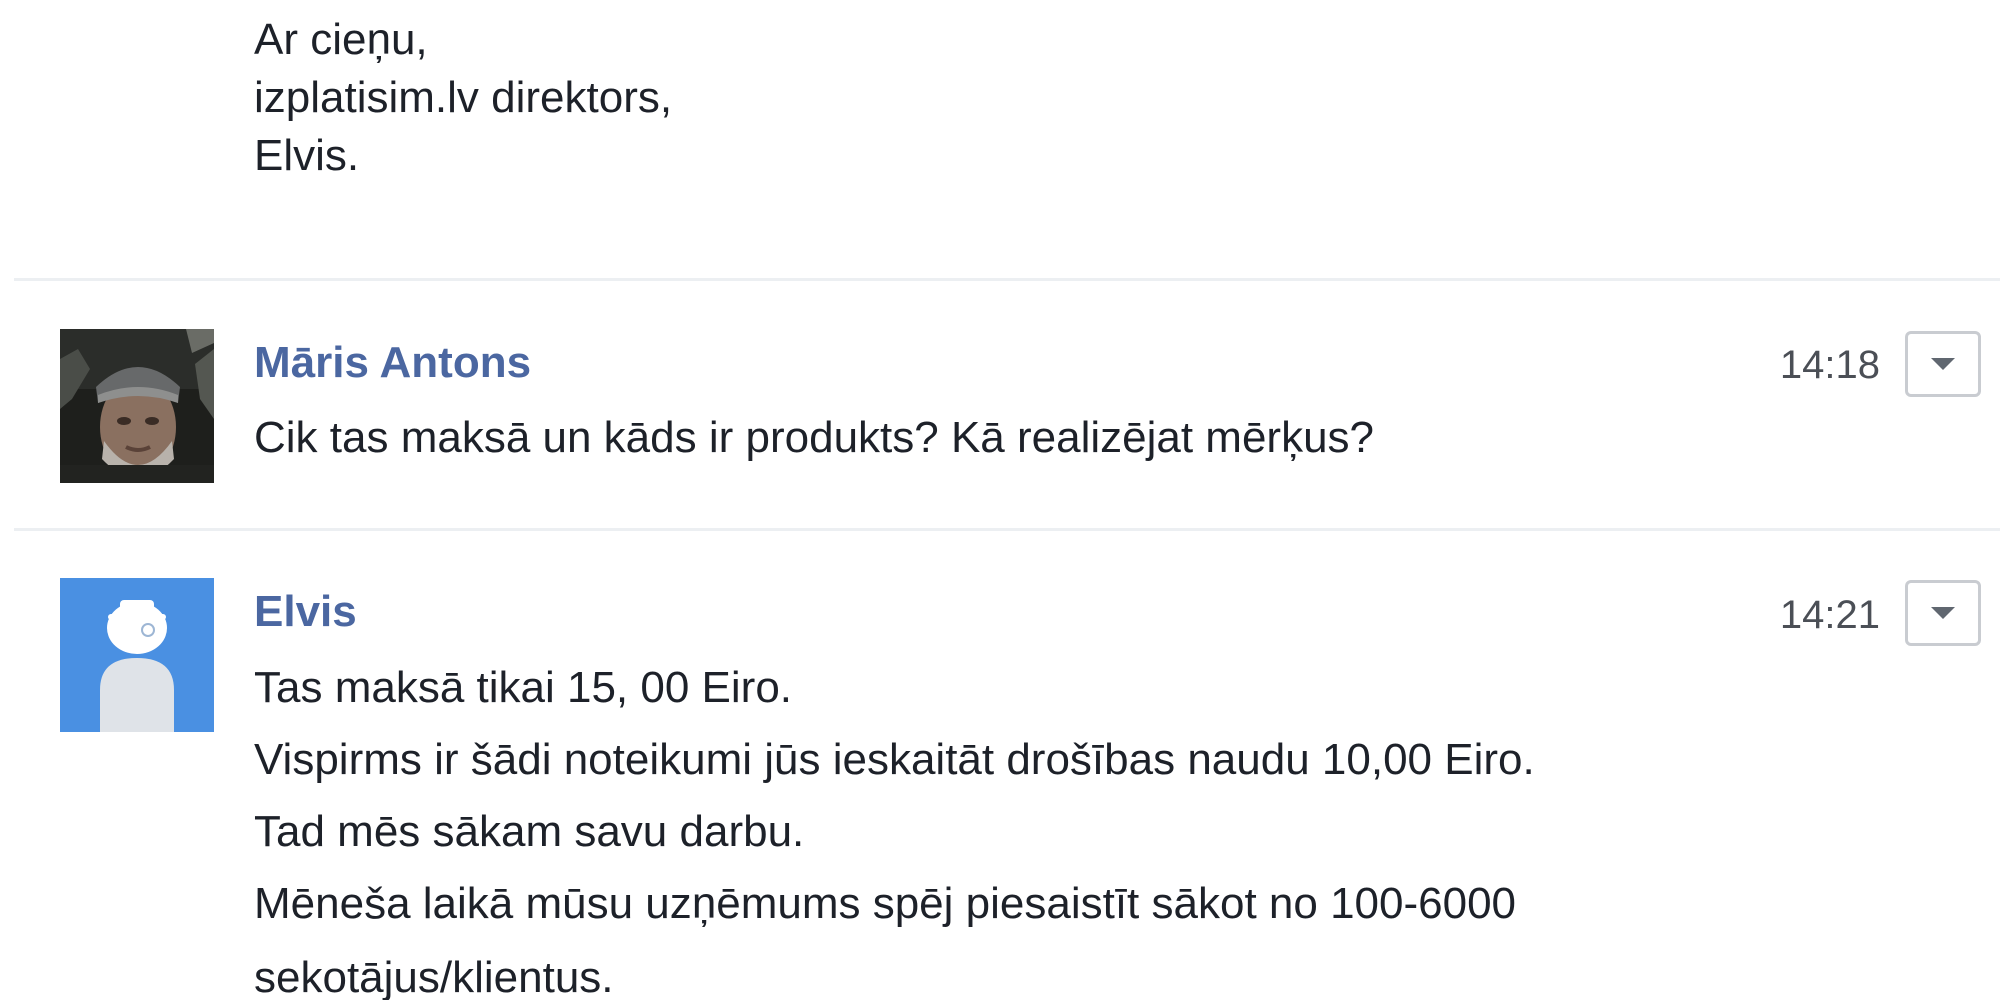  Describe the element at coordinates (434, 976) in the screenshot. I see `message-line: sekotājus/klientus.` at that location.